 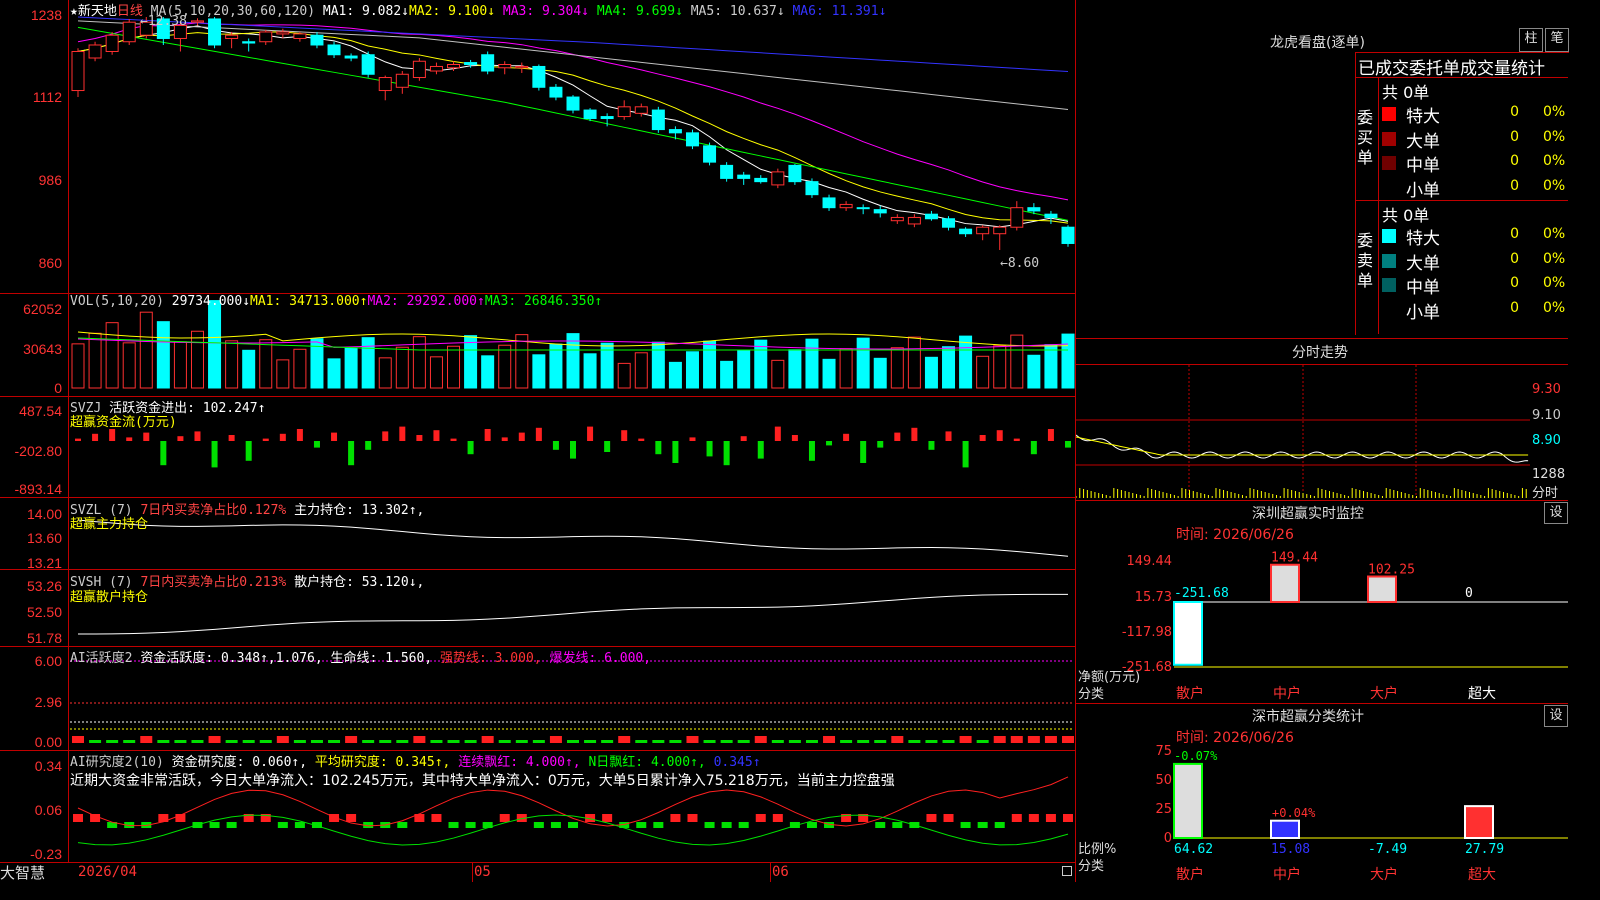 I want to click on monitor-settings-button: 设, so click(x=1556, y=513).